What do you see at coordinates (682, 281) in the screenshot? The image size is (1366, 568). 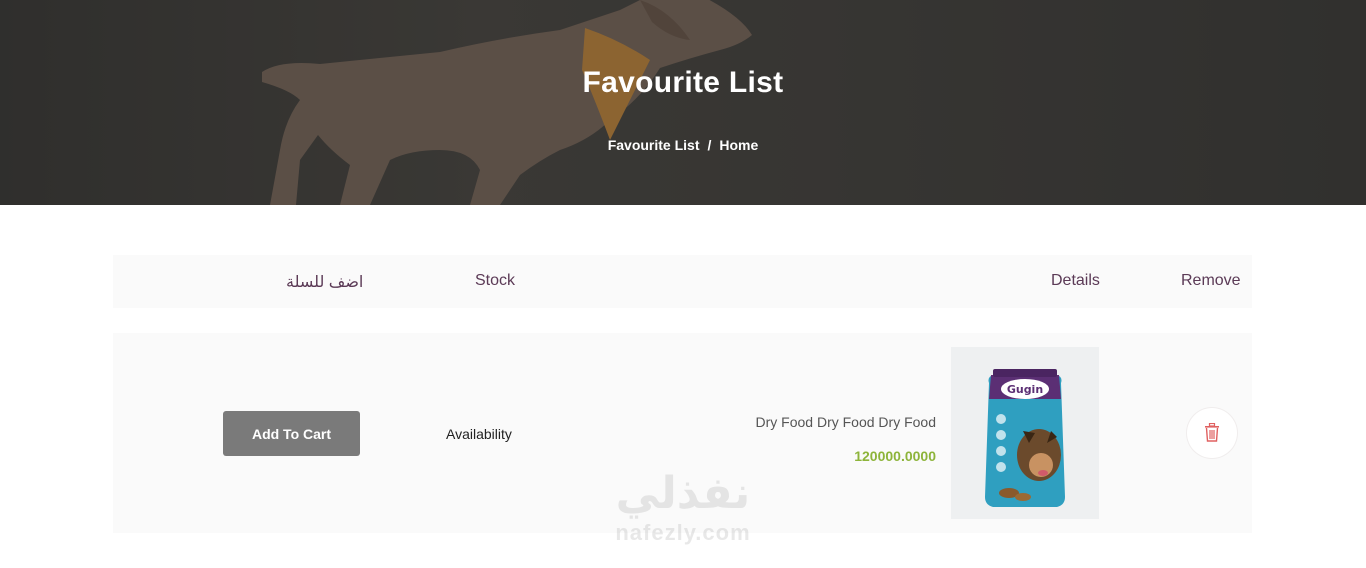 I see `table-header: اضف للسلة Stock Details Remove` at bounding box center [682, 281].